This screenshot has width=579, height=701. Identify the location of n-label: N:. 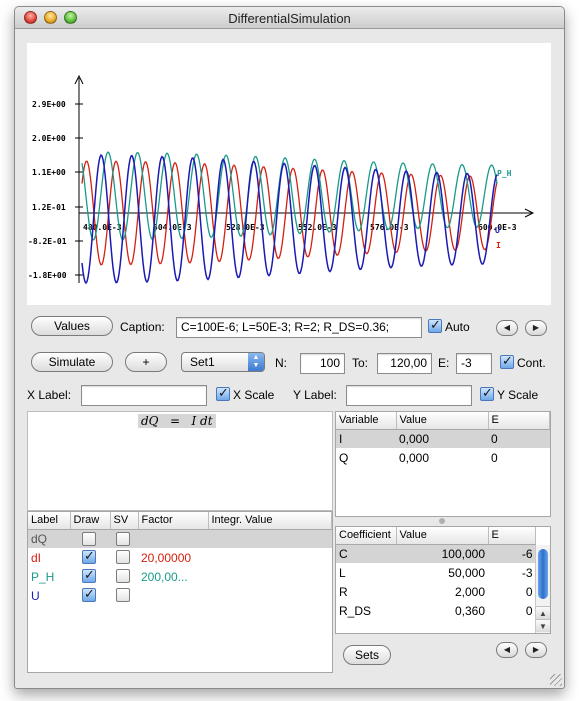
(281, 363).